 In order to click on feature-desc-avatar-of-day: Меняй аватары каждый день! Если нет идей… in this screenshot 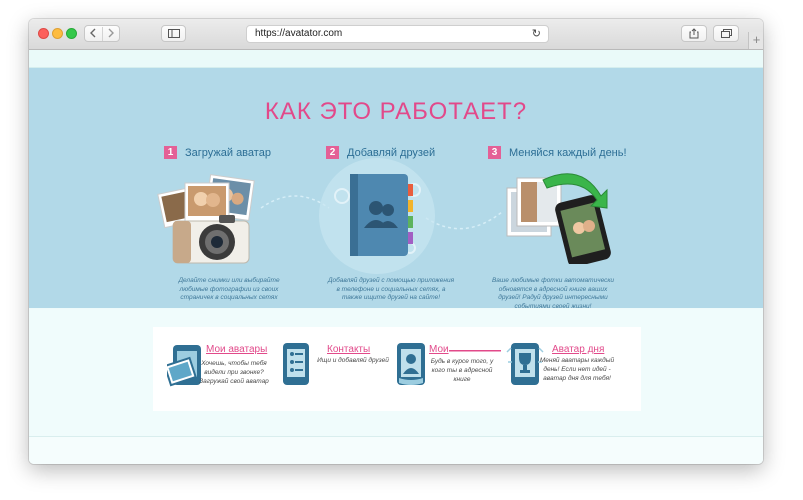, I will do `click(577, 369)`.